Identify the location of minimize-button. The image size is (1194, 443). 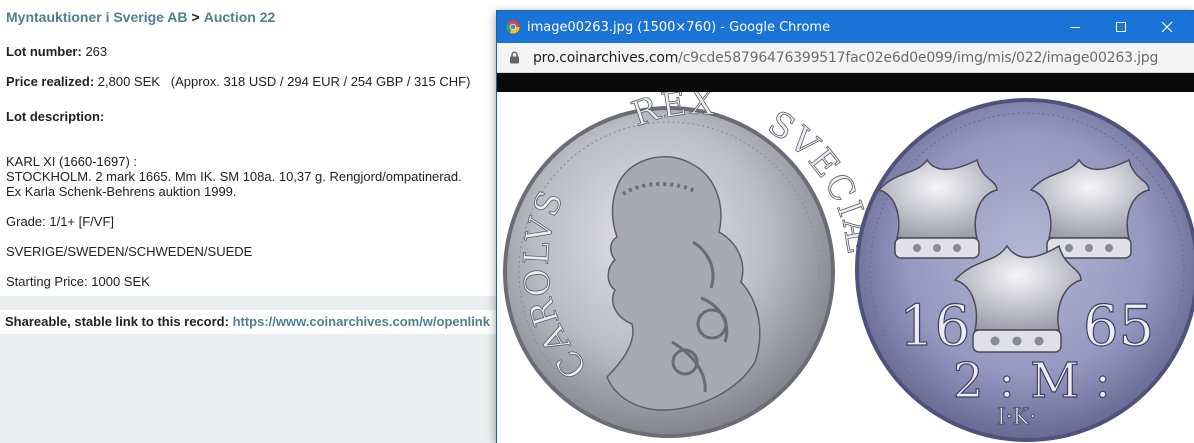
(1075, 27).